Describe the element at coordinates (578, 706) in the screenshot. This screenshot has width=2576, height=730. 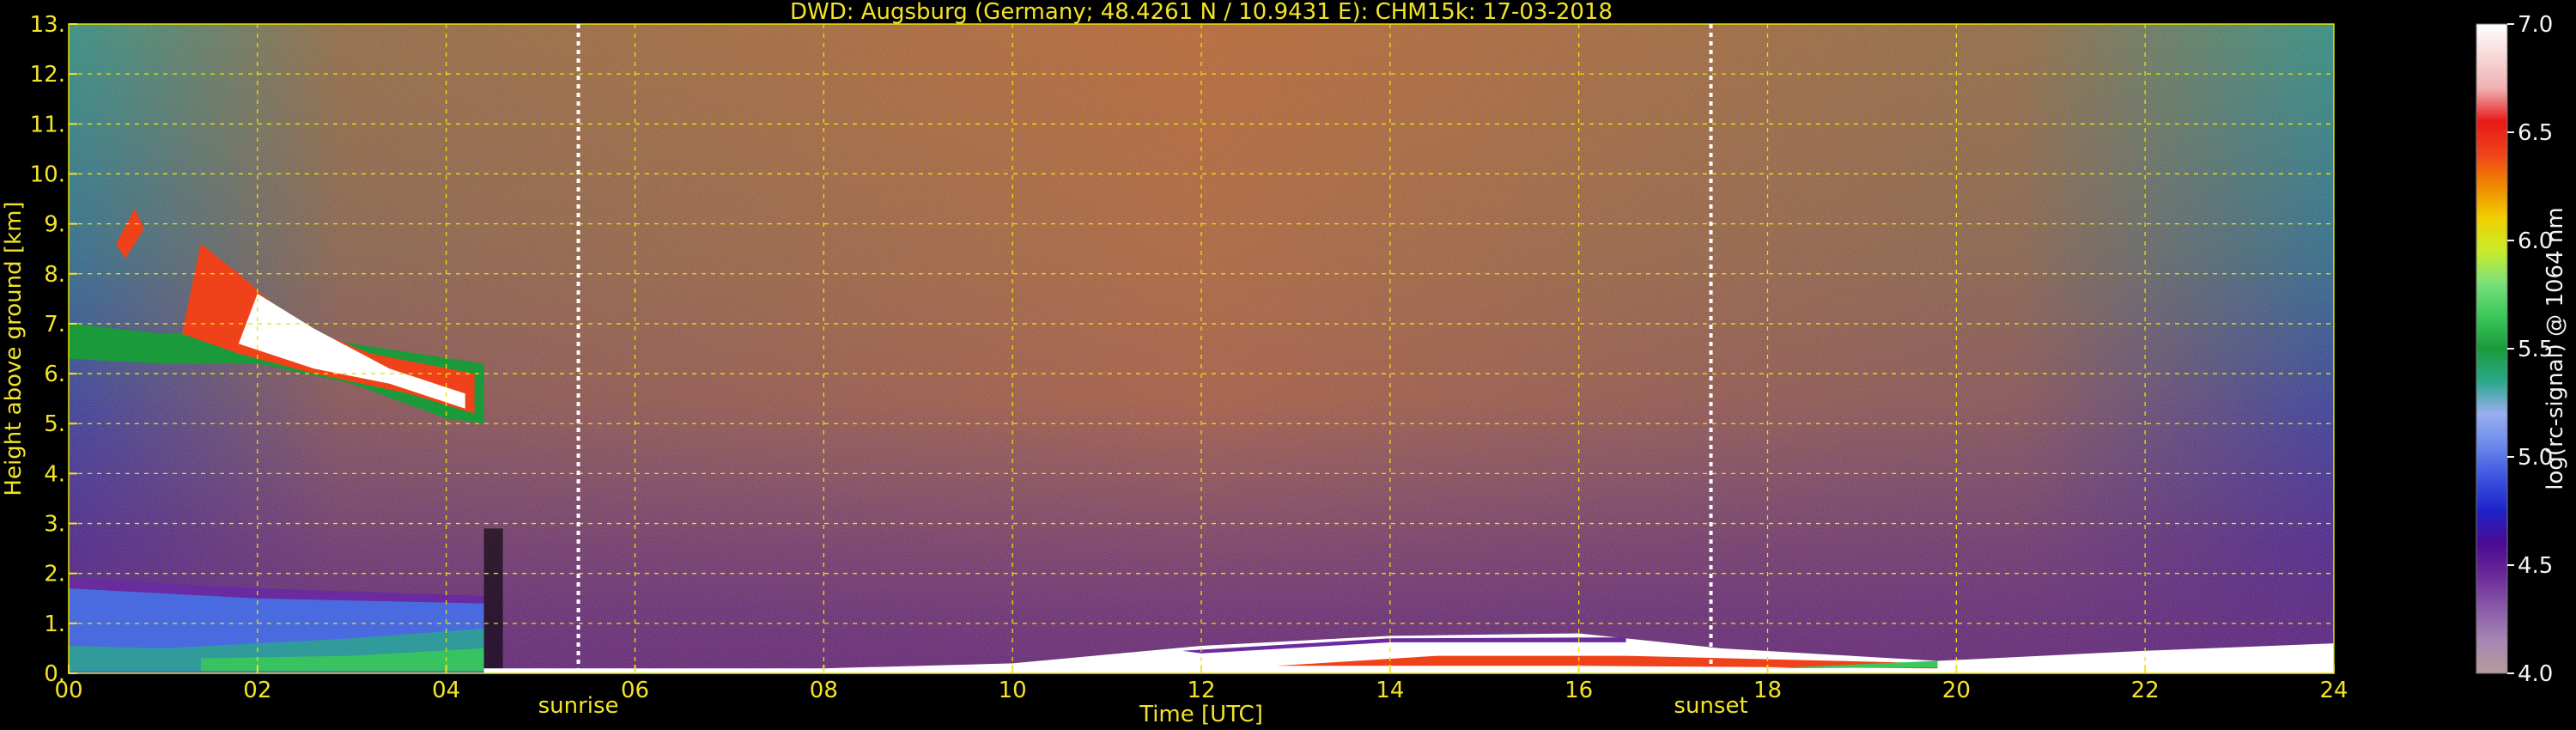
I see `sunrise-label: sunrise` at that location.